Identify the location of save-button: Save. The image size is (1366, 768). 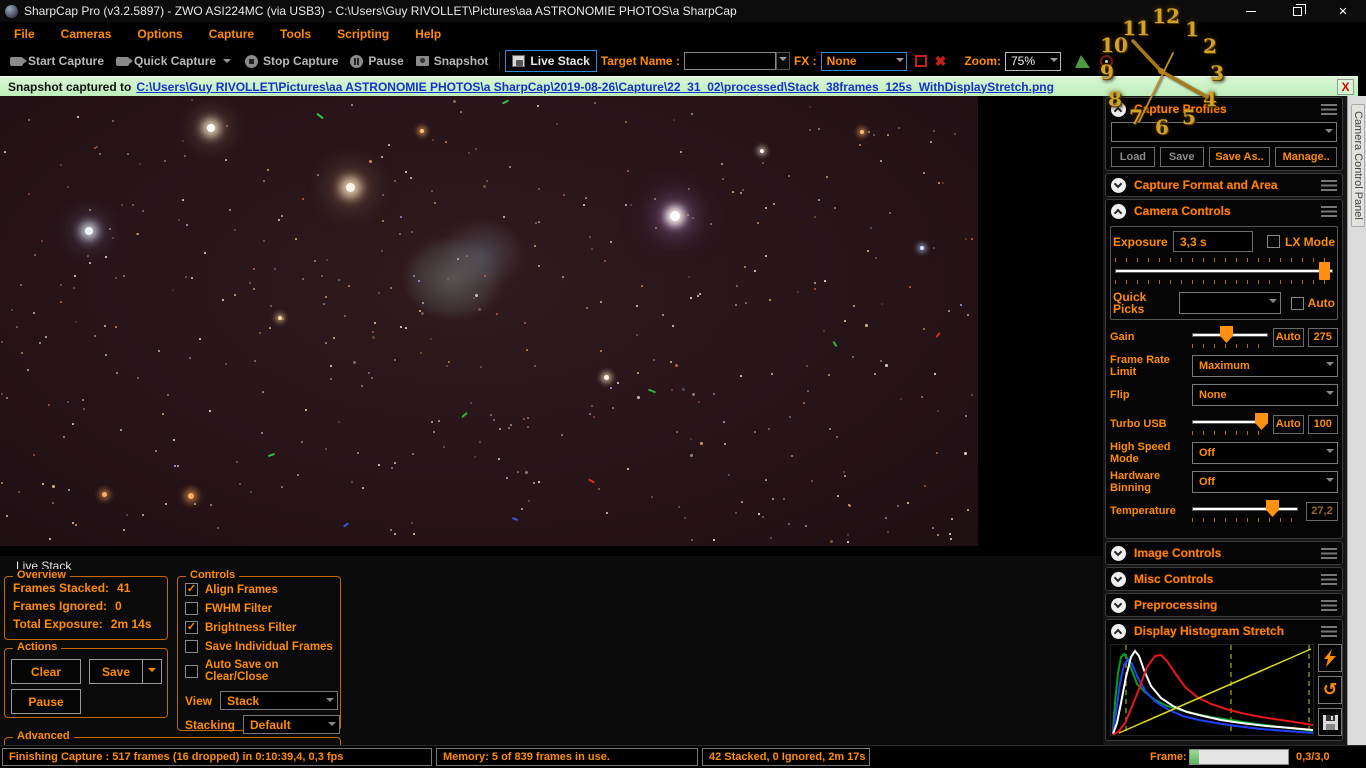
(116, 671).